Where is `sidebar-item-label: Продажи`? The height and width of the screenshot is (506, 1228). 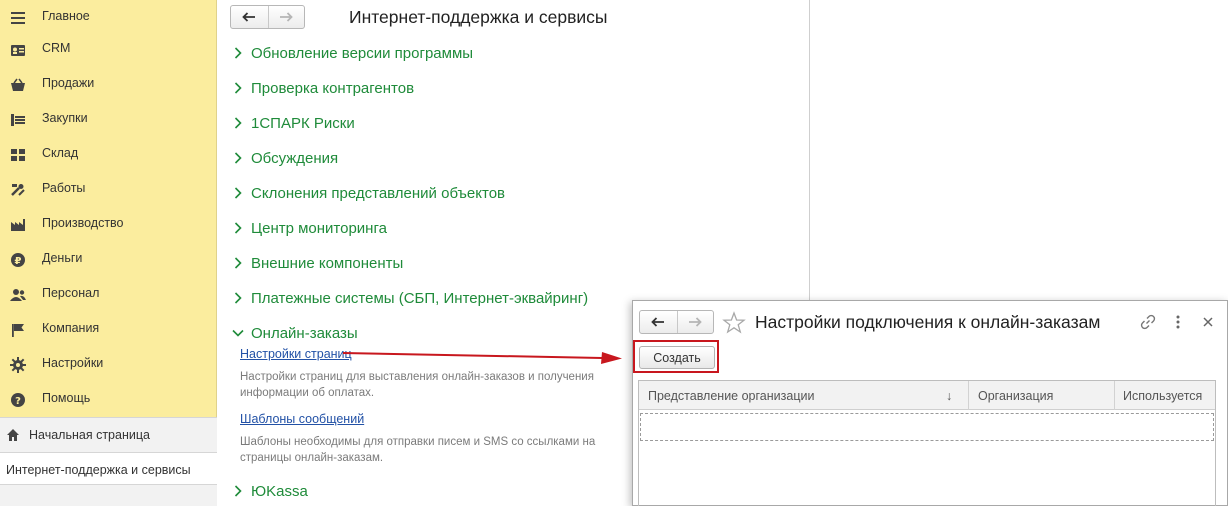 sidebar-item-label: Продажи is located at coordinates (68, 83).